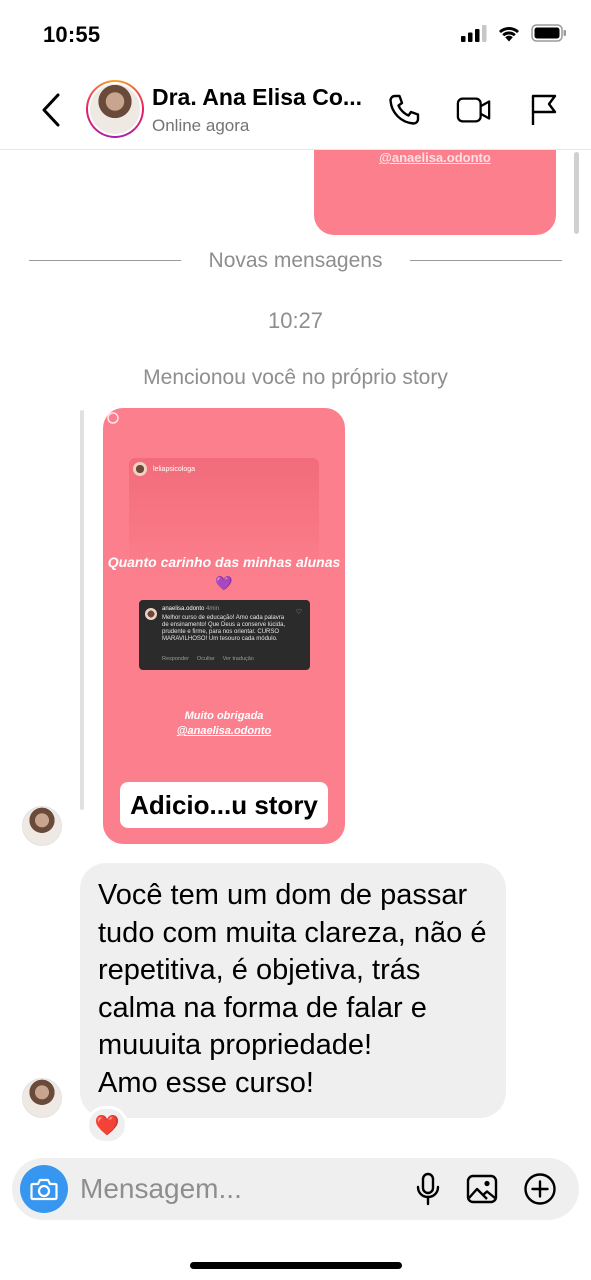 The width and height of the screenshot is (591, 1280). I want to click on story-title-text: Quanto carinho das minhas alunas, so click(224, 562).